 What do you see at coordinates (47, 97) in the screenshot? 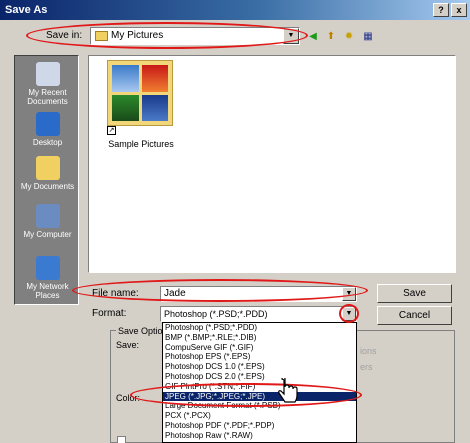
I see `place-label: My Recent Documents` at bounding box center [47, 97].